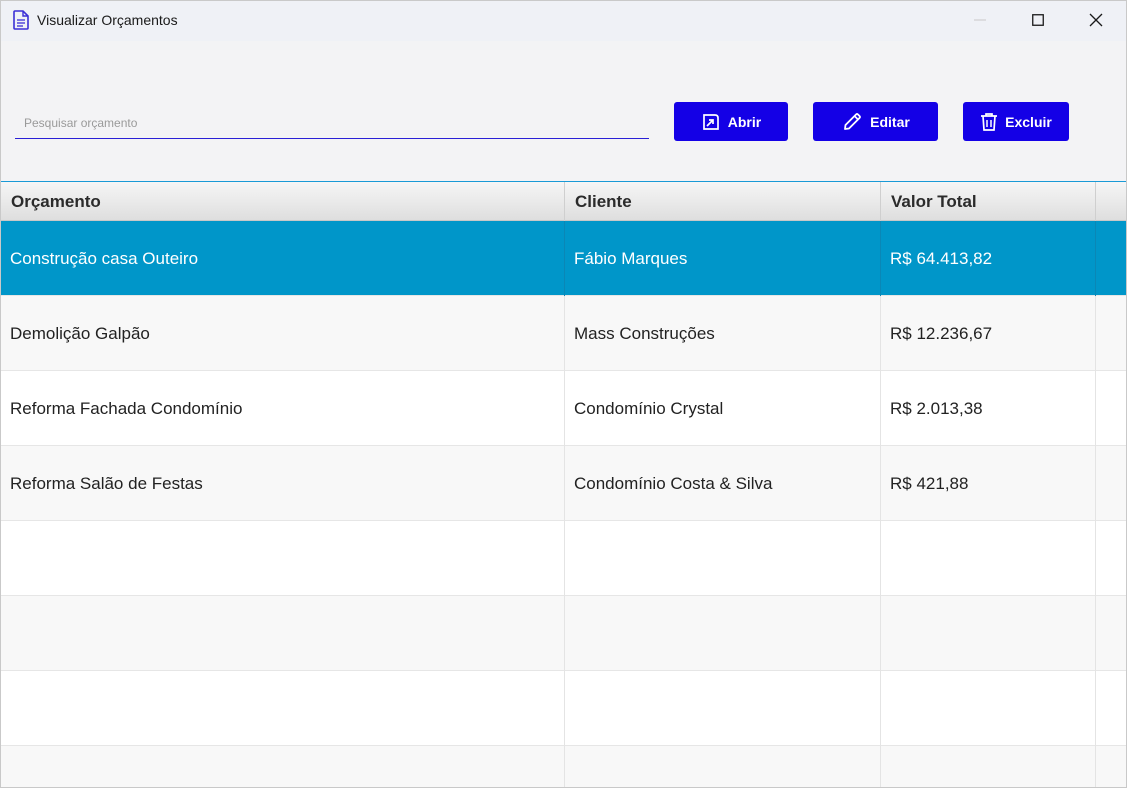 This screenshot has height=788, width=1127. What do you see at coordinates (989, 121) in the screenshot?
I see `trash-icon` at bounding box center [989, 121].